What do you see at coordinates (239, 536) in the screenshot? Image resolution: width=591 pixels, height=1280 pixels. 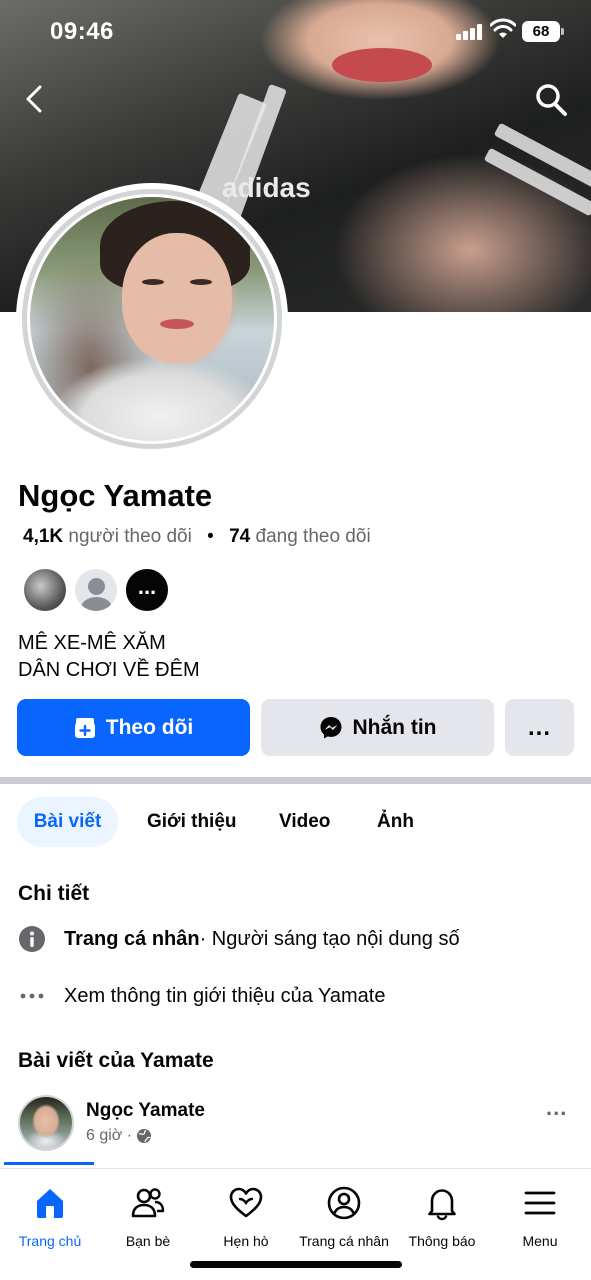 I see `following-count: 74` at bounding box center [239, 536].